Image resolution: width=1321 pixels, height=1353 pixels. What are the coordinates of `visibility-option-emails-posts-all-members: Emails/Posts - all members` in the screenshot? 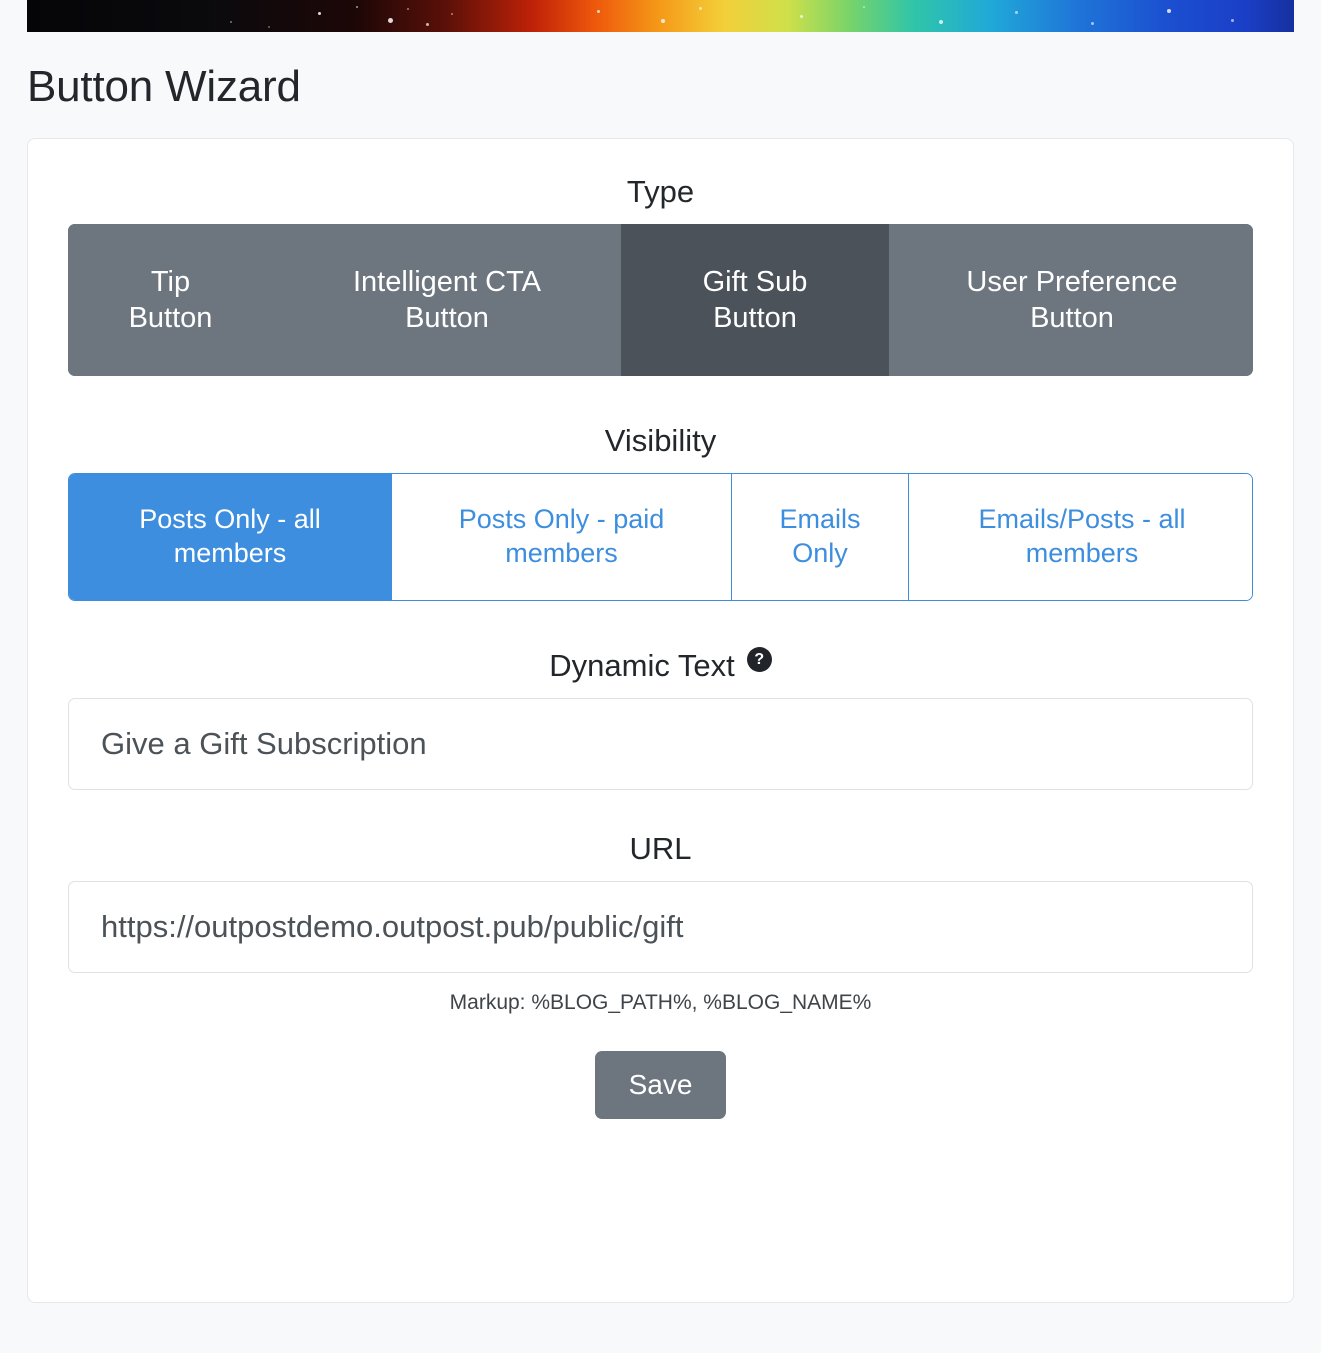 It's located at (1080, 536).